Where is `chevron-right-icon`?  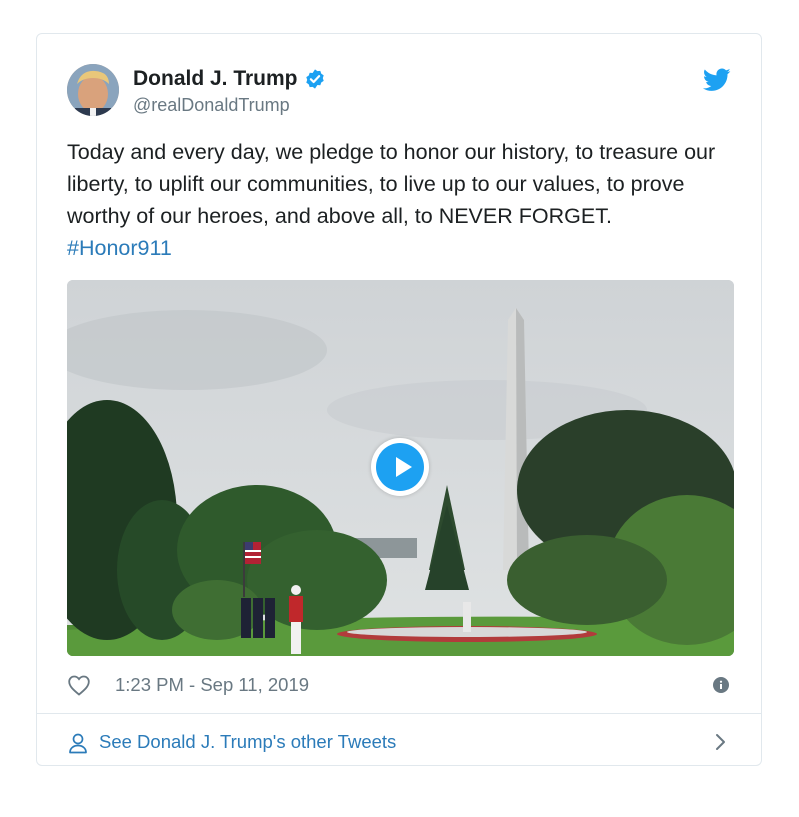 chevron-right-icon is located at coordinates (720, 742).